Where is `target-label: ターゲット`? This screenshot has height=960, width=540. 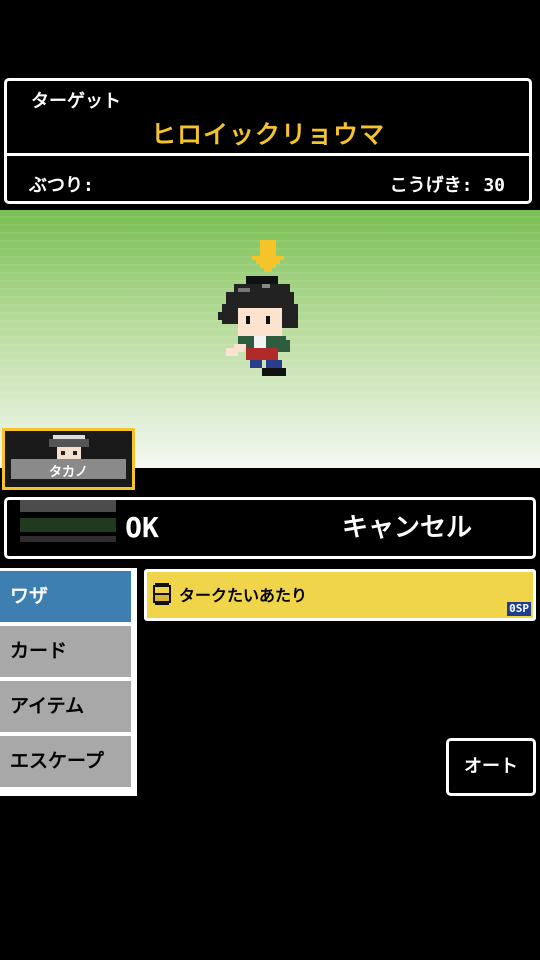 target-label: ターゲット is located at coordinates (76, 101).